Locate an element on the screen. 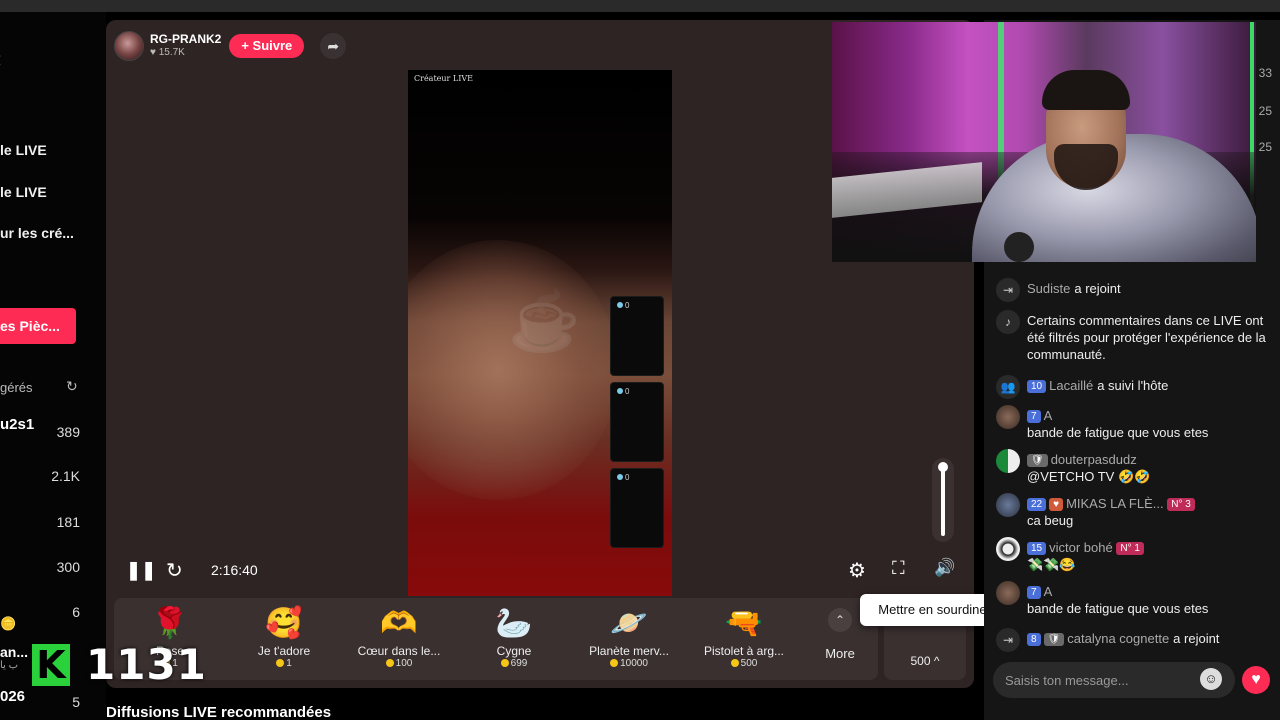 This screenshot has height=720, width=1280. chat-text: @VETCHO TV 🤣🤣 is located at coordinates (1089, 476).